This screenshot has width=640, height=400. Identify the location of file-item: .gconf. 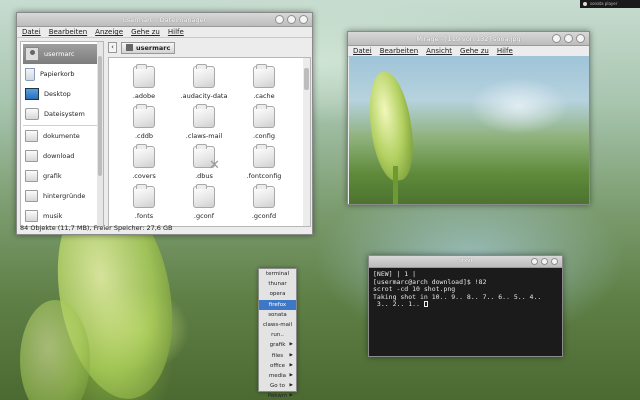
(204, 202).